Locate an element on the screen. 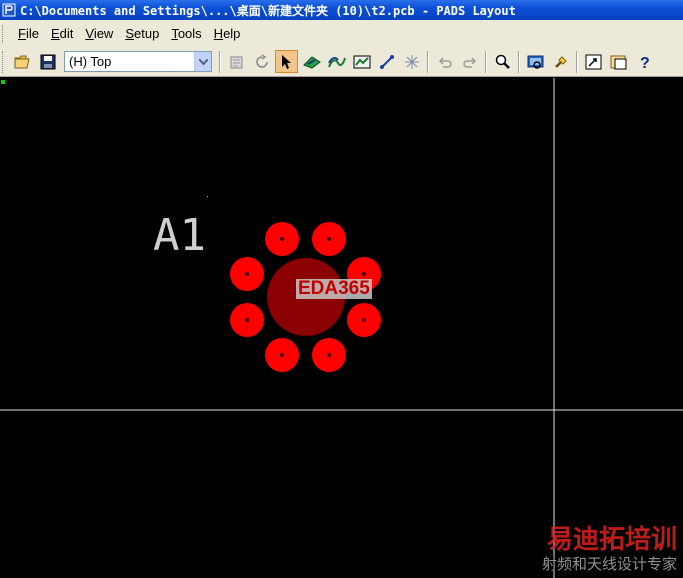 The image size is (683, 578). zoom-icon is located at coordinates (502, 61).